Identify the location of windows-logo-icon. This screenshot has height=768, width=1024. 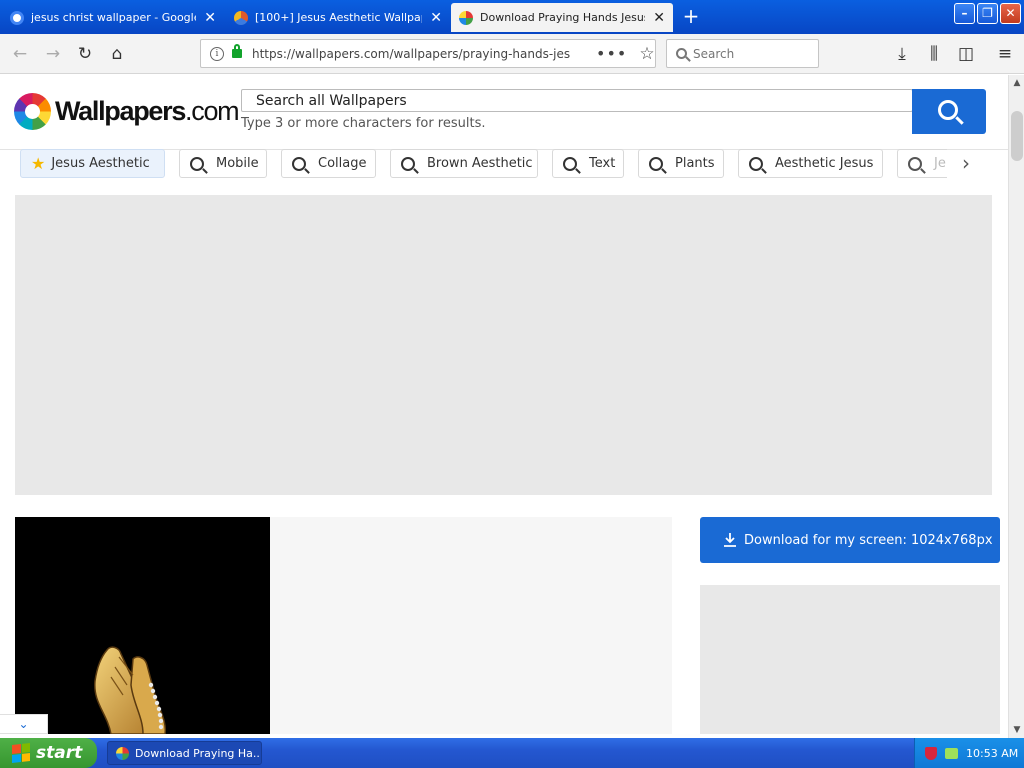
(21, 753).